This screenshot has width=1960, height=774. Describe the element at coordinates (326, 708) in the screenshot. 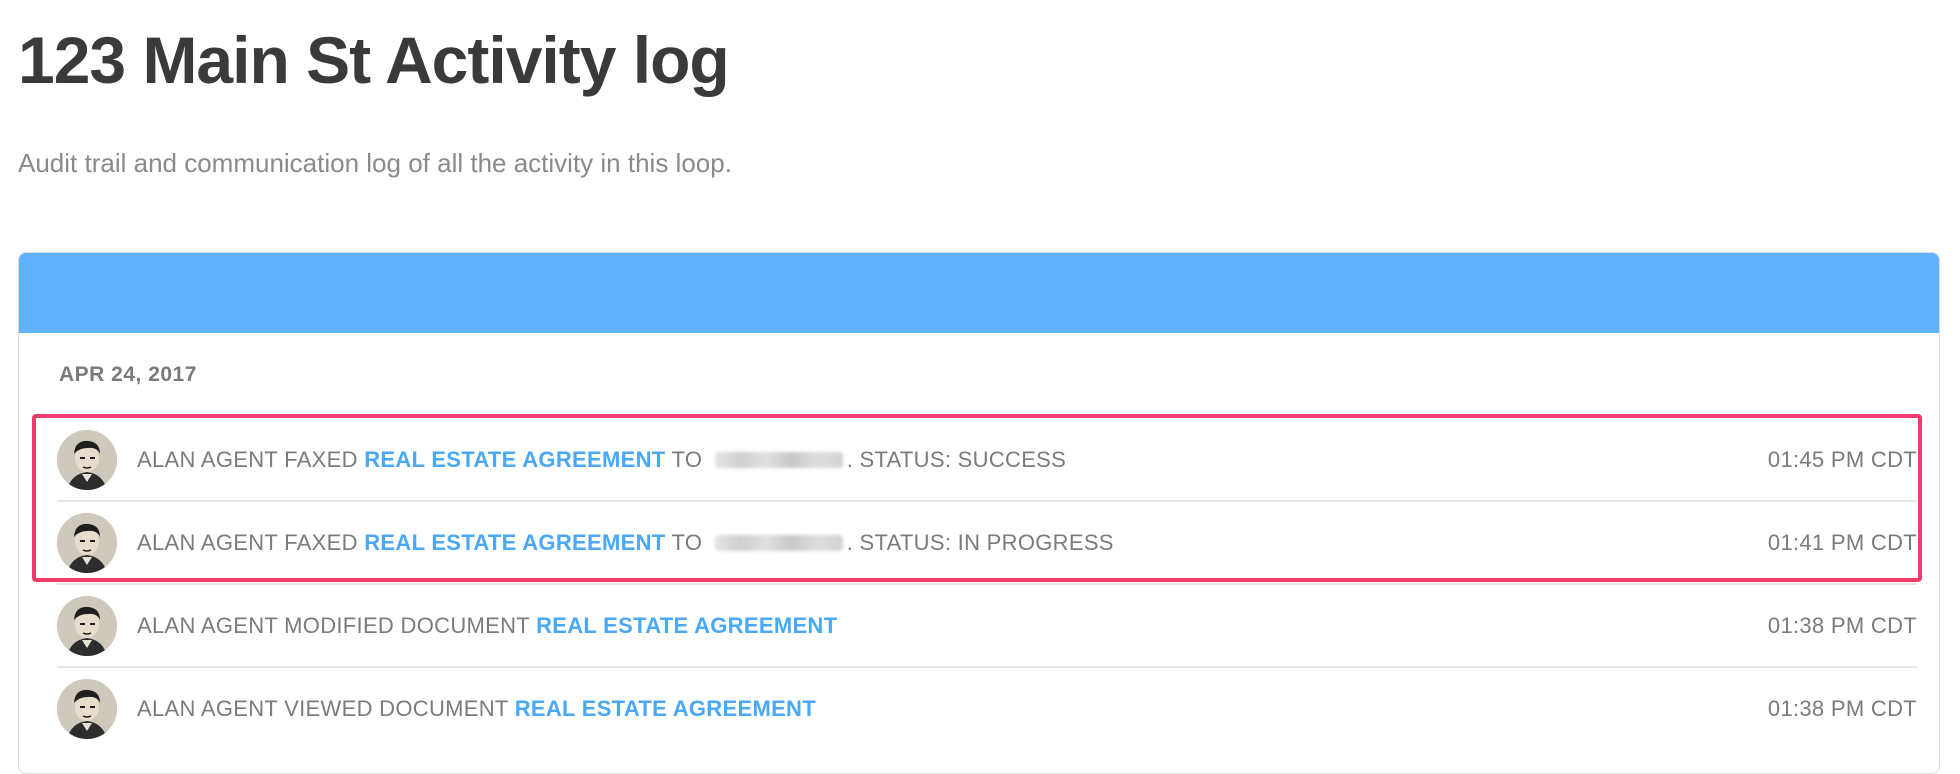

I see `activity-action-text: ALAN AGENT VIEWED DOCUMENT` at that location.